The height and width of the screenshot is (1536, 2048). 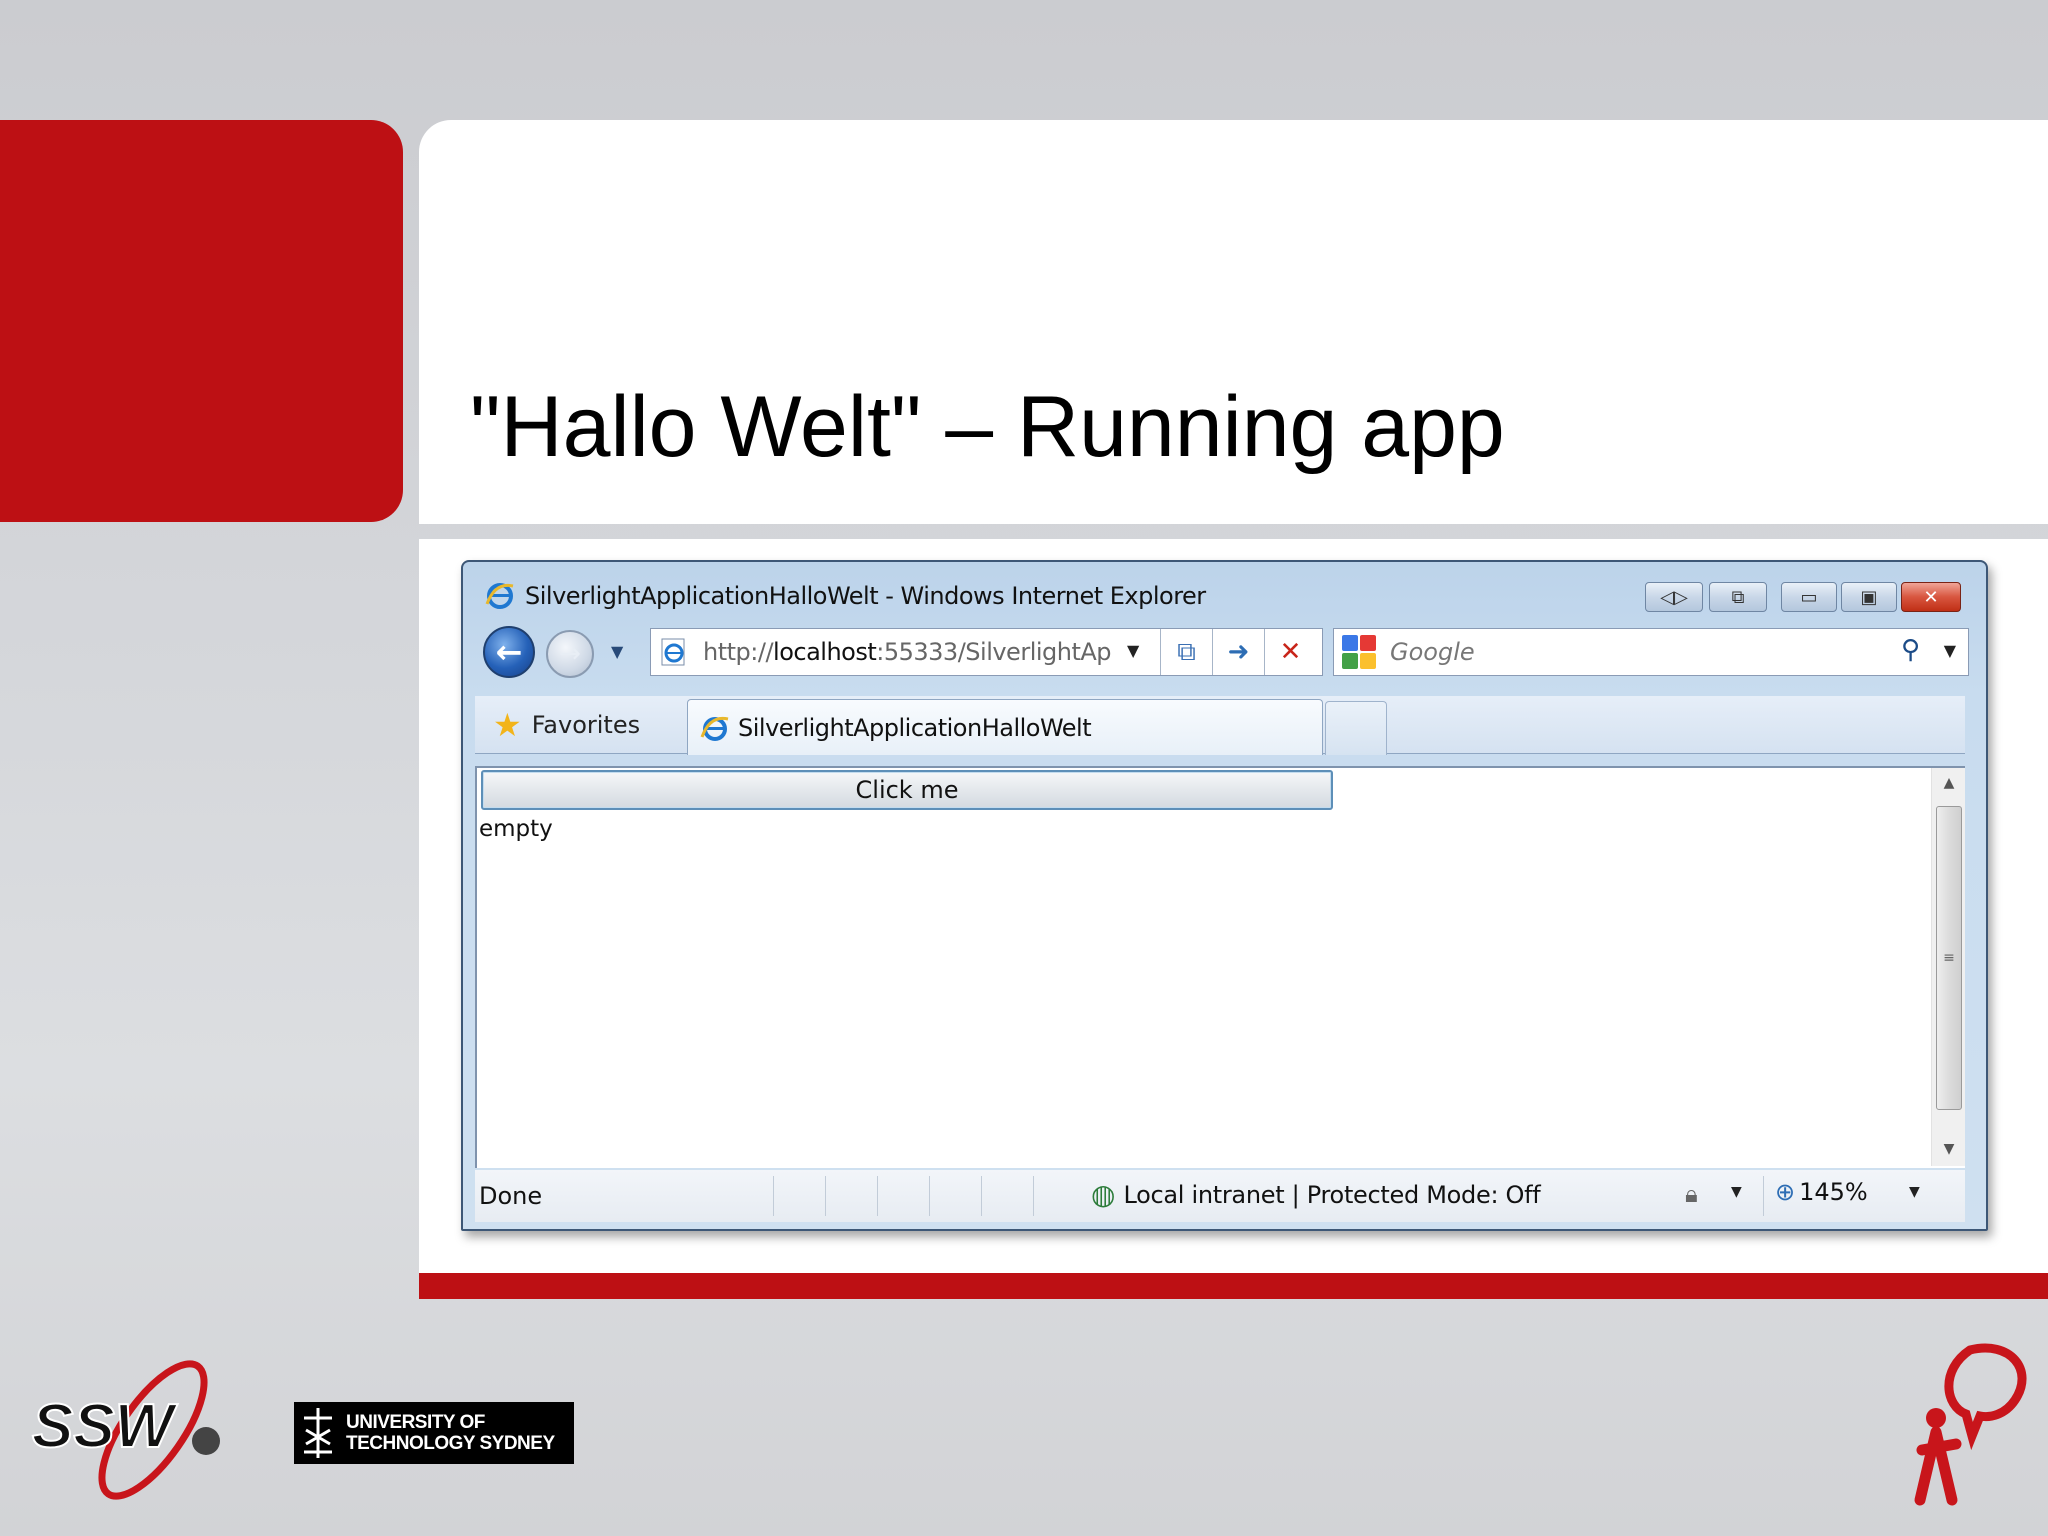 I want to click on zoom-dropdown: ▼, so click(x=1914, y=1192).